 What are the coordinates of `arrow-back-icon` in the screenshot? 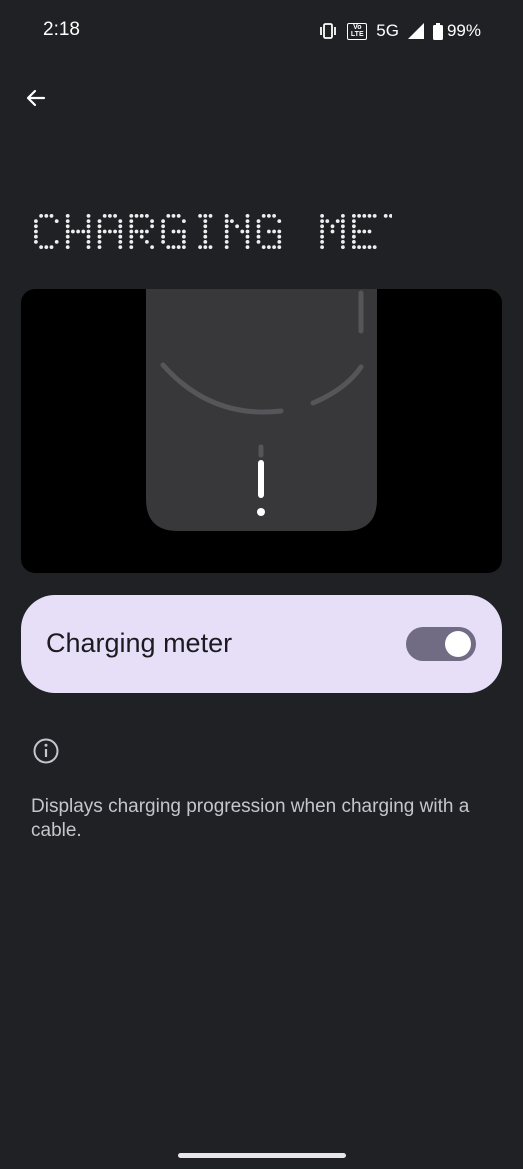 It's located at (36, 98).